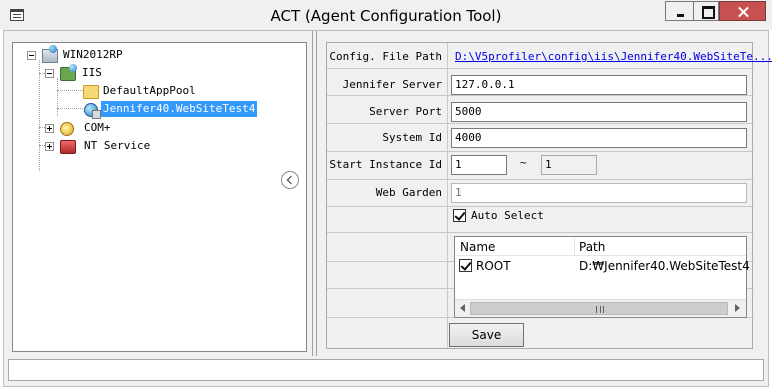 Image resolution: width=772 pixels, height=391 pixels. I want to click on scroll-right-icon, so click(737, 308).